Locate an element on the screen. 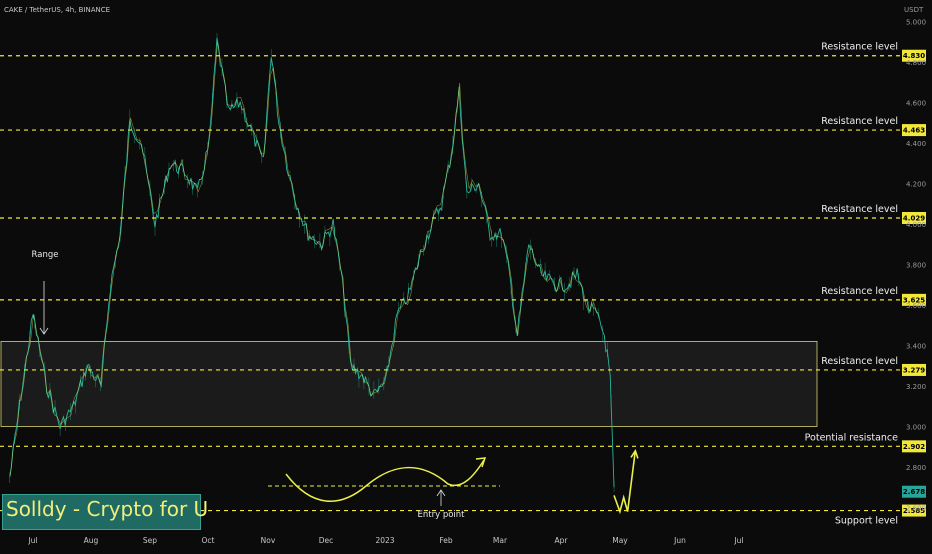 The image size is (932, 554). level-label: Potential resistance is located at coordinates (852, 437).